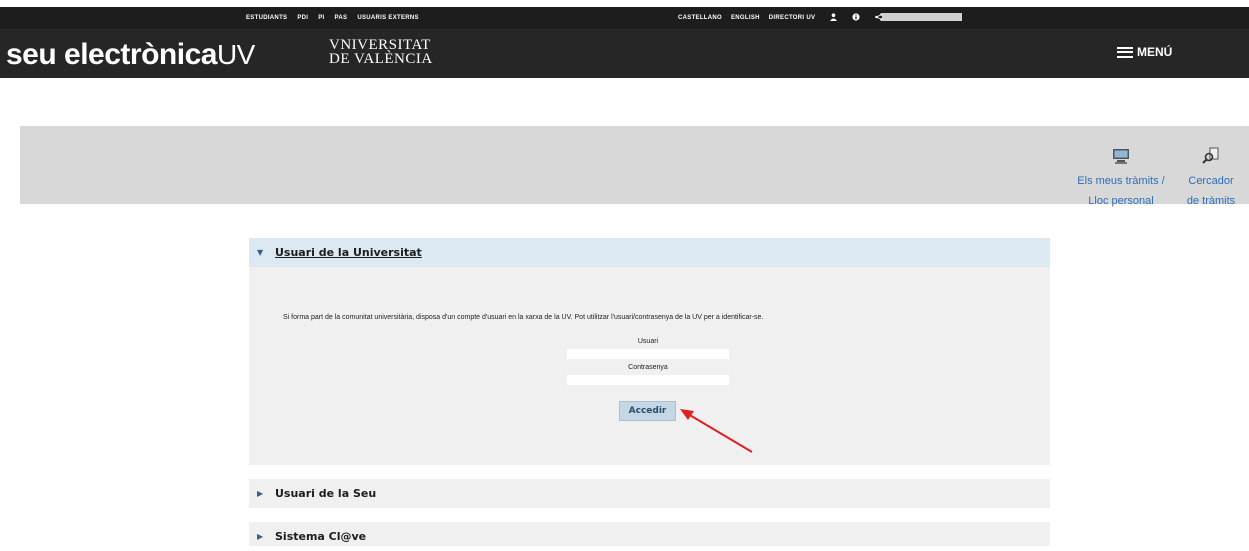 This screenshot has width=1249, height=551. I want to click on link-pas: PAS, so click(341, 18).